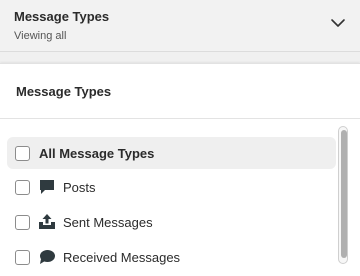 The width and height of the screenshot is (360, 276). Describe the element at coordinates (122, 257) in the screenshot. I see `option-label: Received Messages` at that location.